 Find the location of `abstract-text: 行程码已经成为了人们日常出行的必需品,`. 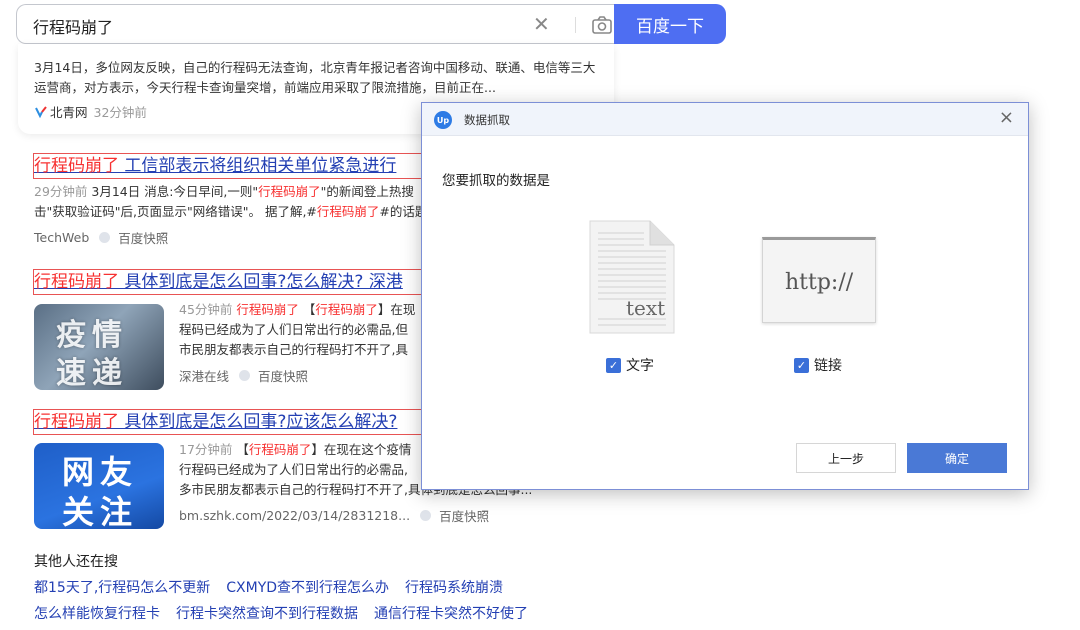

abstract-text: 行程码已经成为了人们日常出行的必需品, is located at coordinates (293, 469).